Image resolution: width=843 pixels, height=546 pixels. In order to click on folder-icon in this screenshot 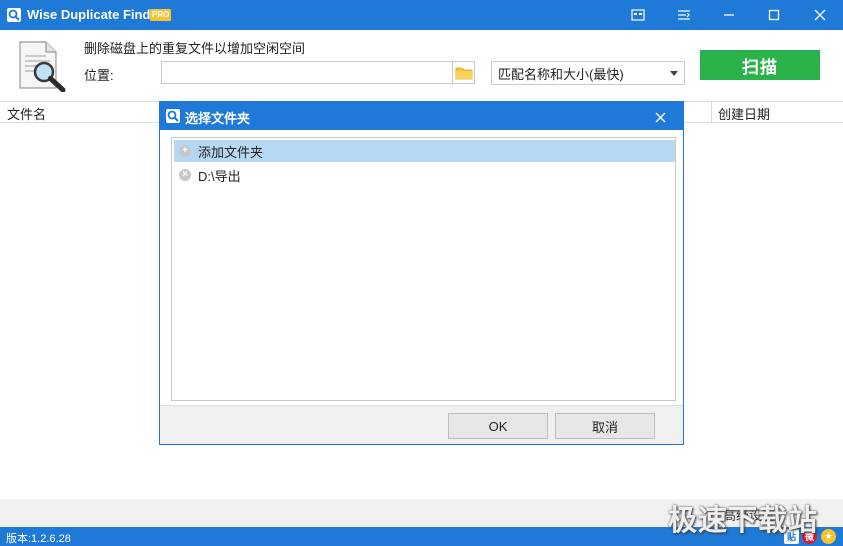, I will do `click(463, 73)`.